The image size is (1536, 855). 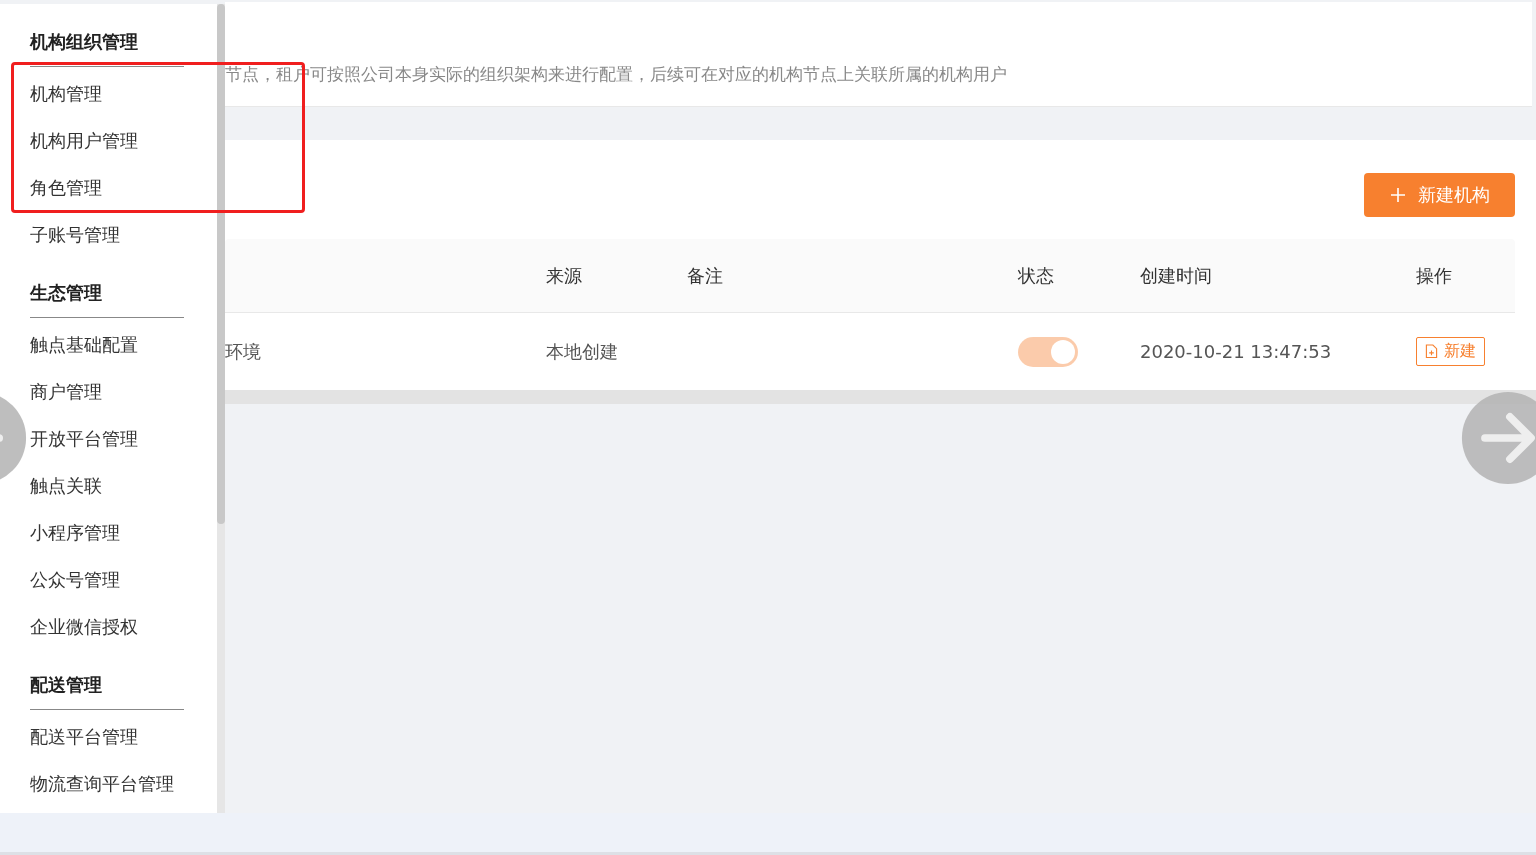 What do you see at coordinates (123, 784) in the screenshot?
I see `menu-item: 物流查询平台管理` at bounding box center [123, 784].